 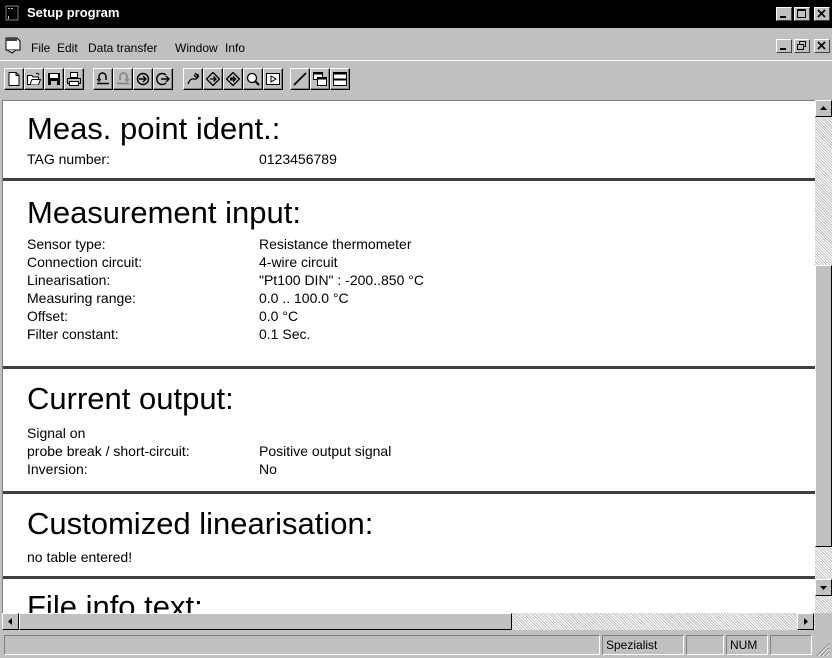 I want to click on menu-file: File, so click(x=40, y=48).